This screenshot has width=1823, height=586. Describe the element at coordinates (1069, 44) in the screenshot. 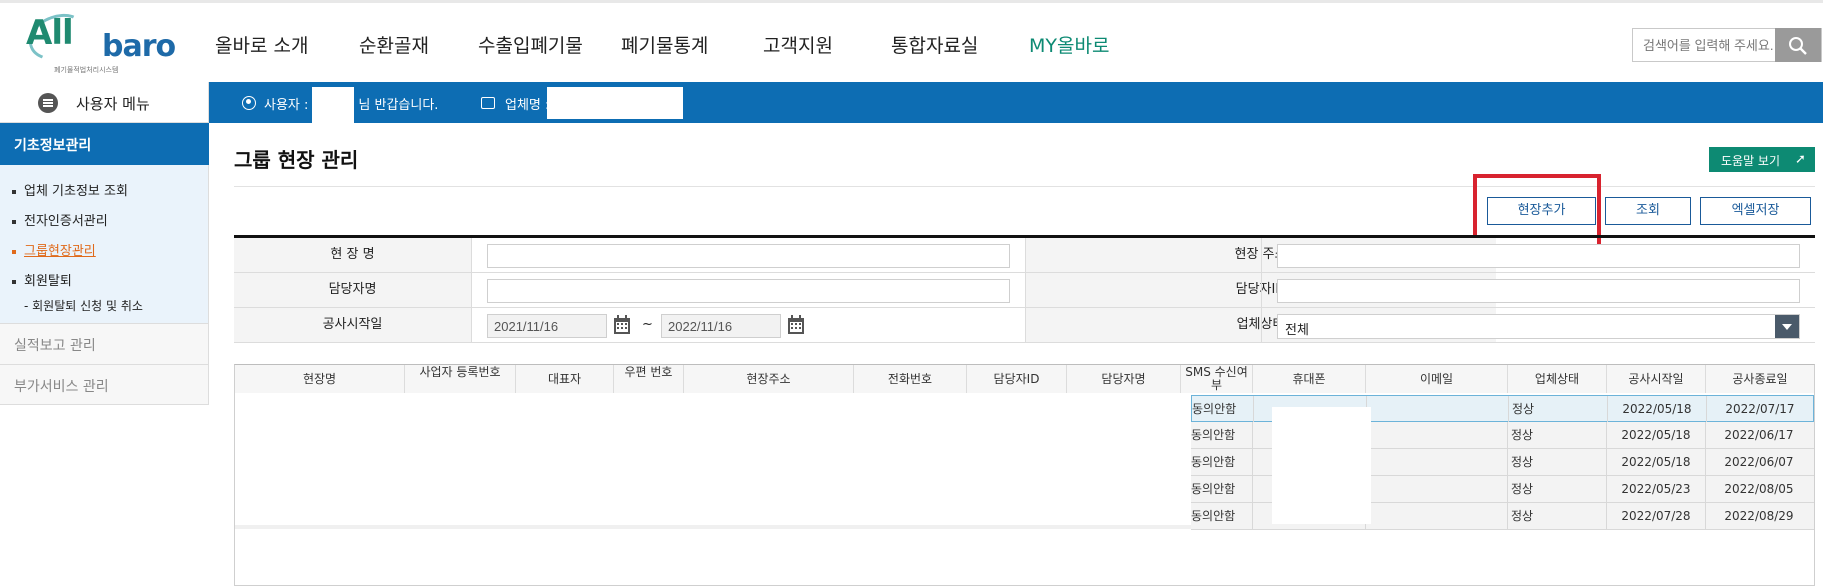

I see `nav-item-my-allbaro: MY올바로` at that location.